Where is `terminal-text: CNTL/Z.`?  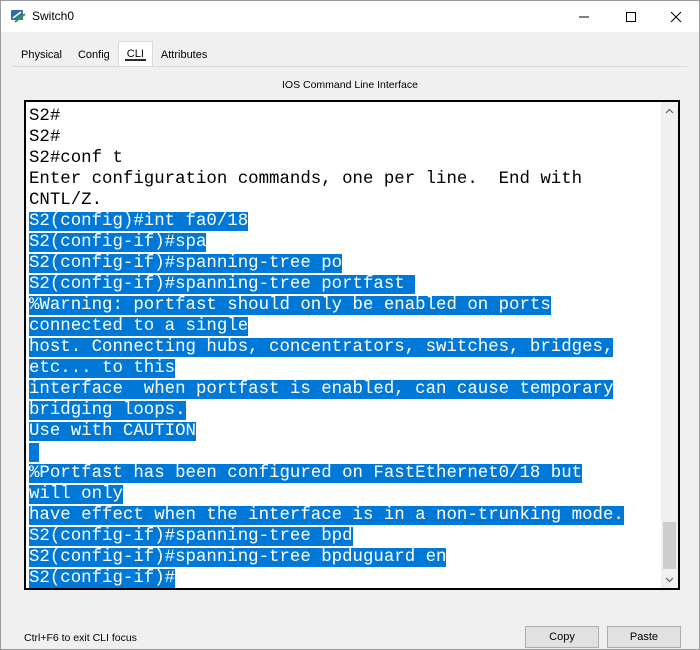 terminal-text: CNTL/Z. is located at coordinates (66, 200).